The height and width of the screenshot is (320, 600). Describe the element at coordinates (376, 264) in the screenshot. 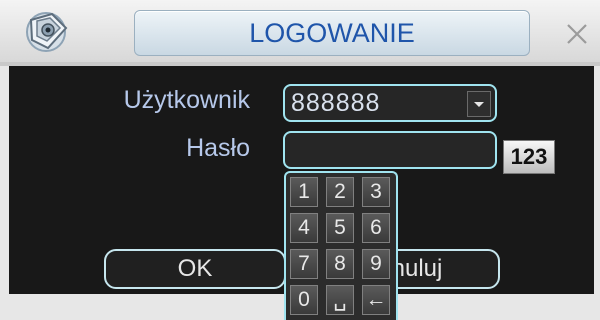

I see `keypad-key-9: 9` at that location.